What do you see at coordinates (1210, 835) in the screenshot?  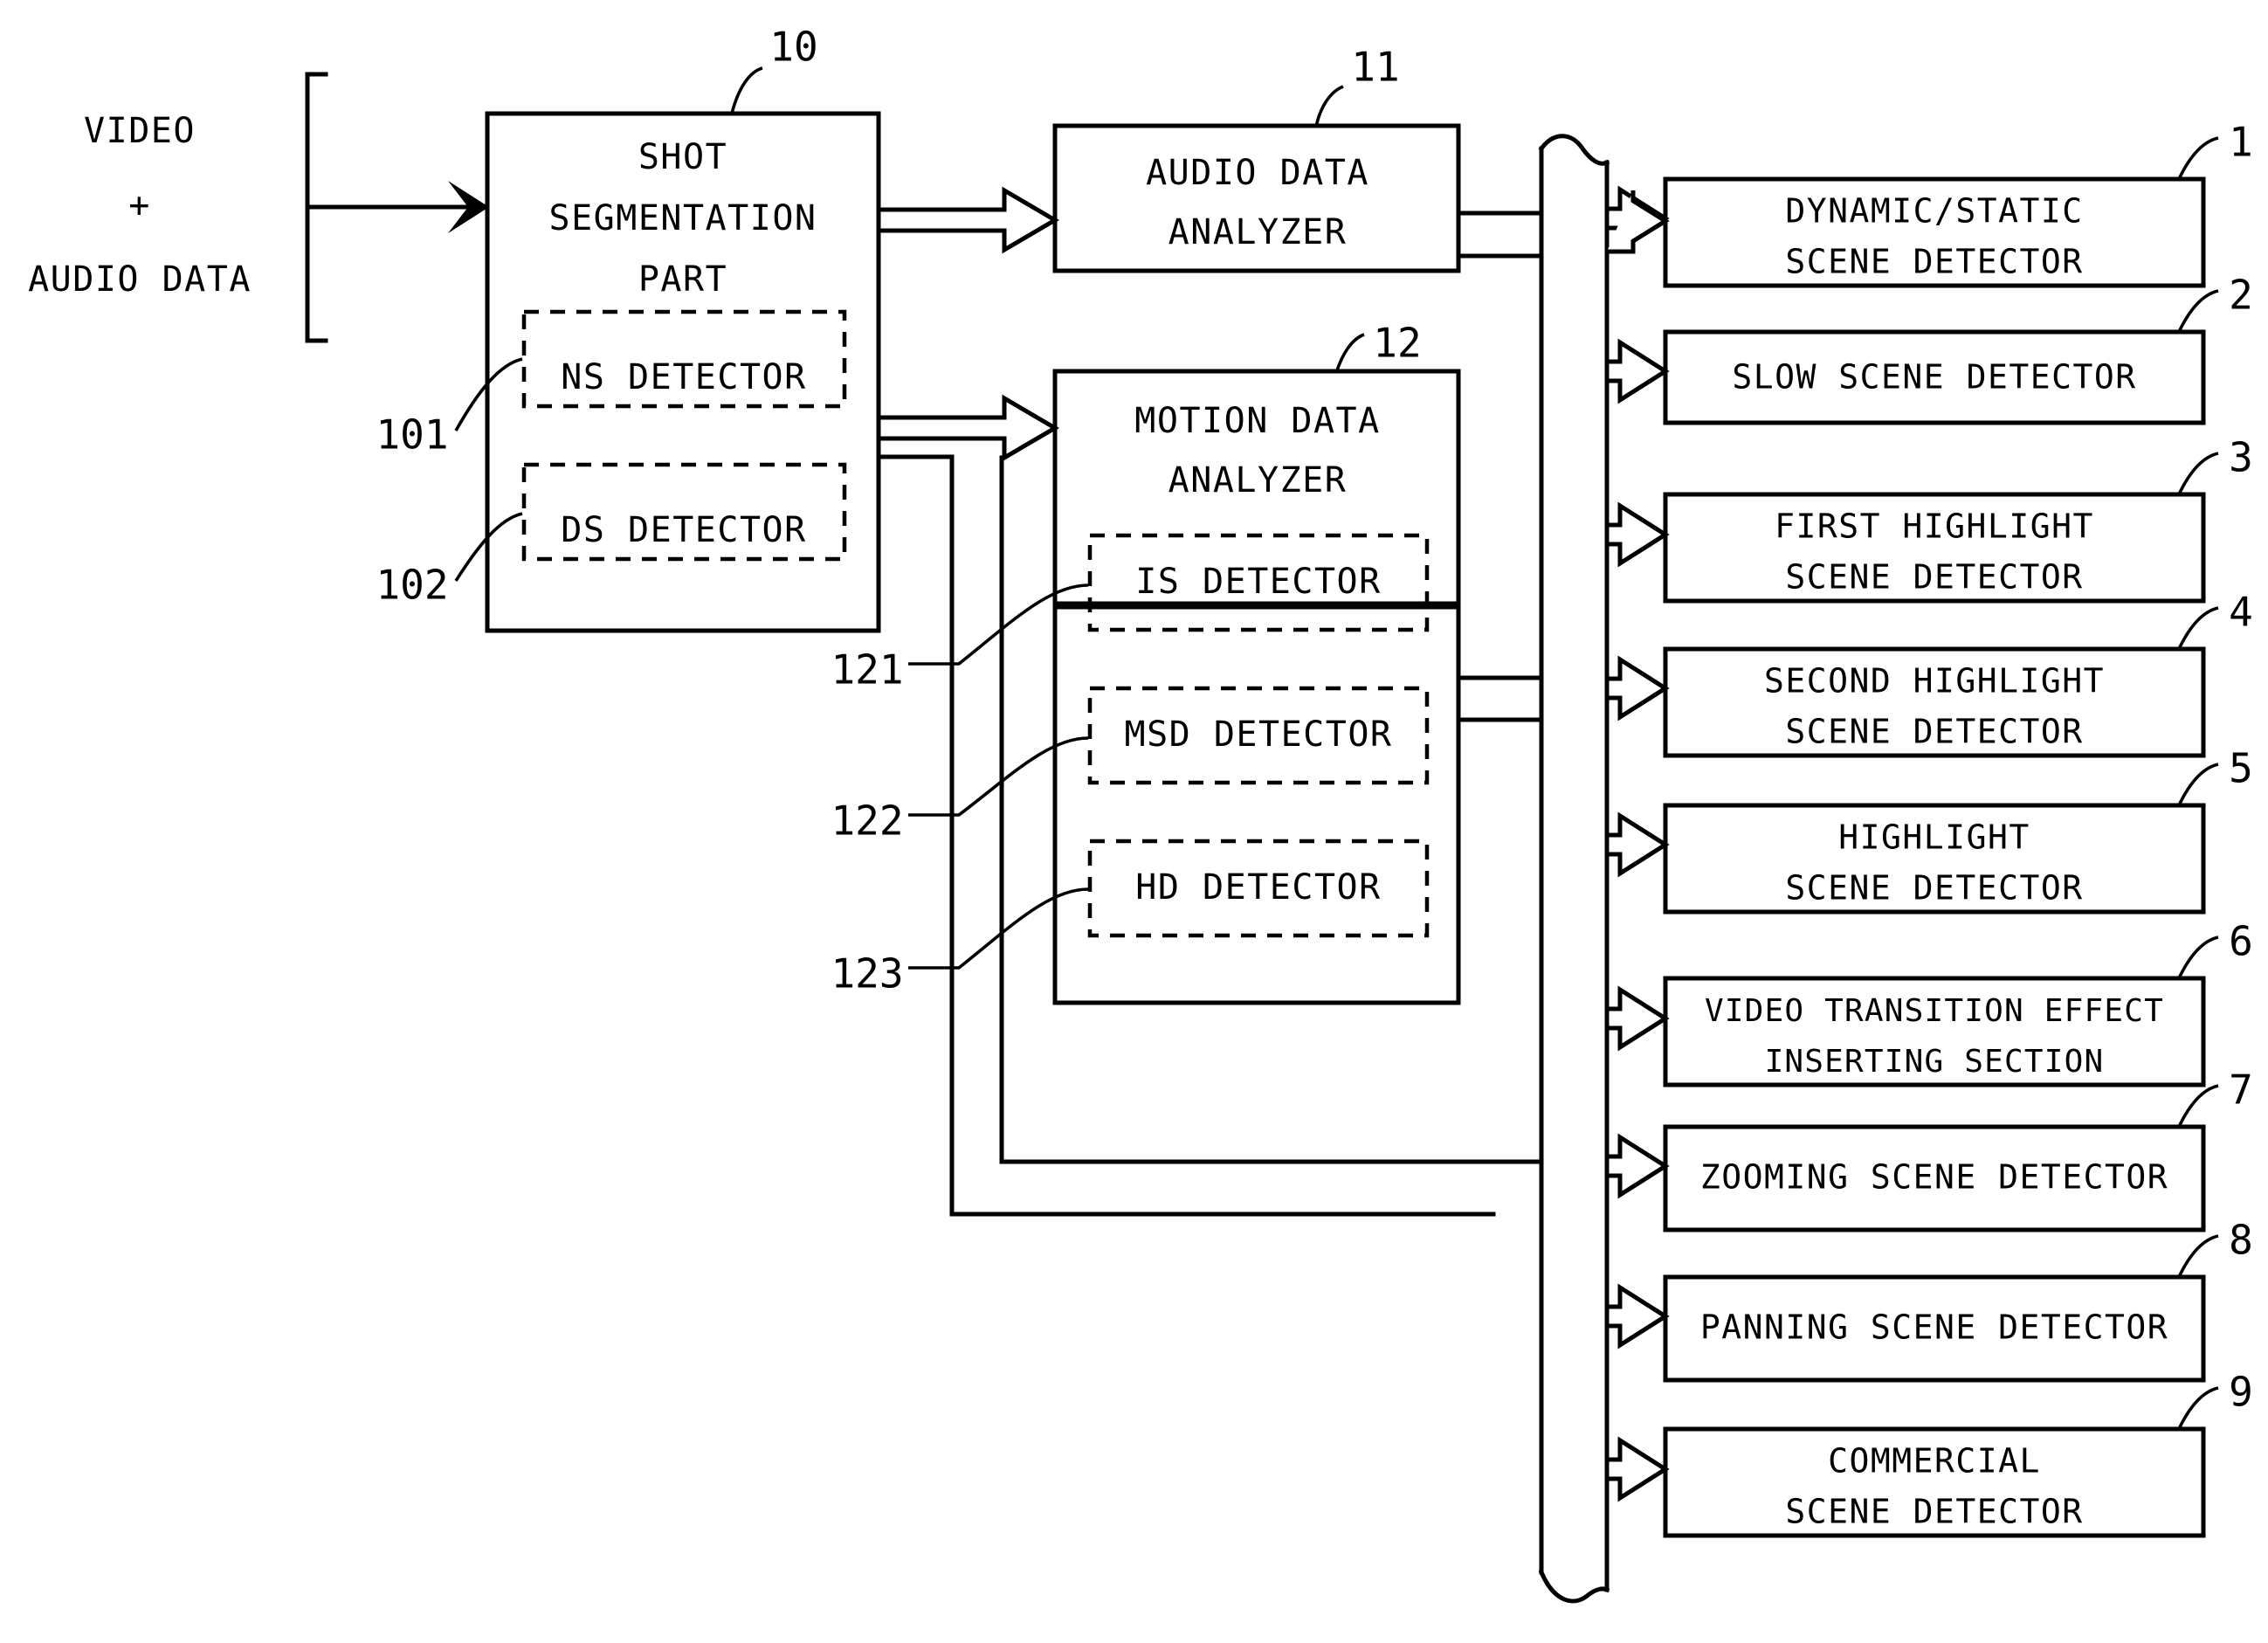 I see `routing-lines-left` at bounding box center [1210, 835].